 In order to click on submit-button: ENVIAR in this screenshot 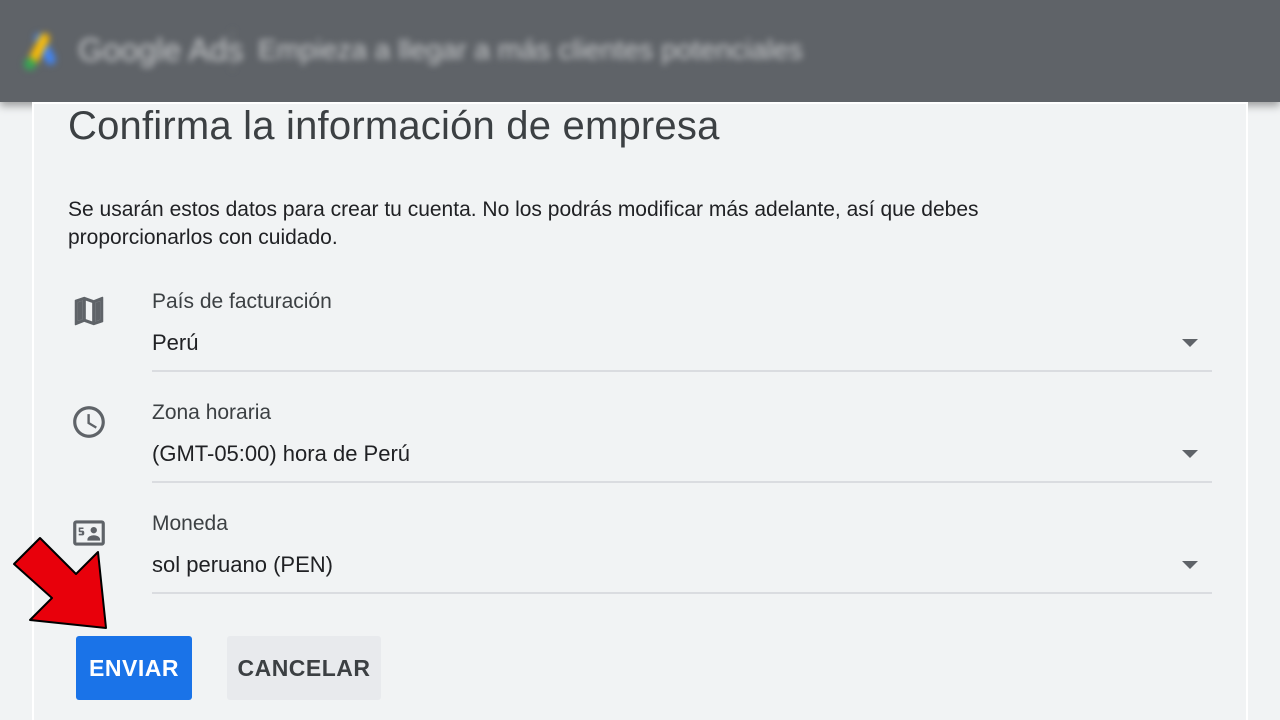, I will do `click(134, 668)`.